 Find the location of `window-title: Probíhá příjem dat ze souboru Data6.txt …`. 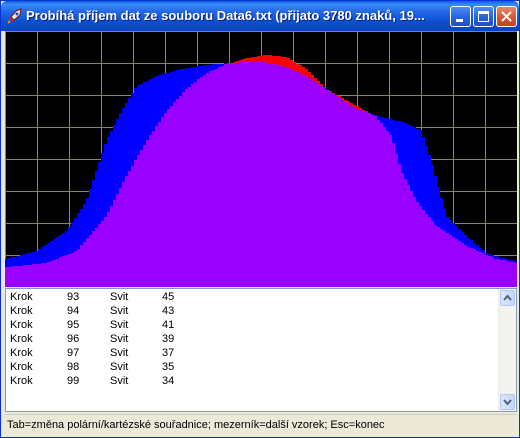

window-title: Probíhá příjem dat ze souboru Data6.txt … is located at coordinates (225, 15).